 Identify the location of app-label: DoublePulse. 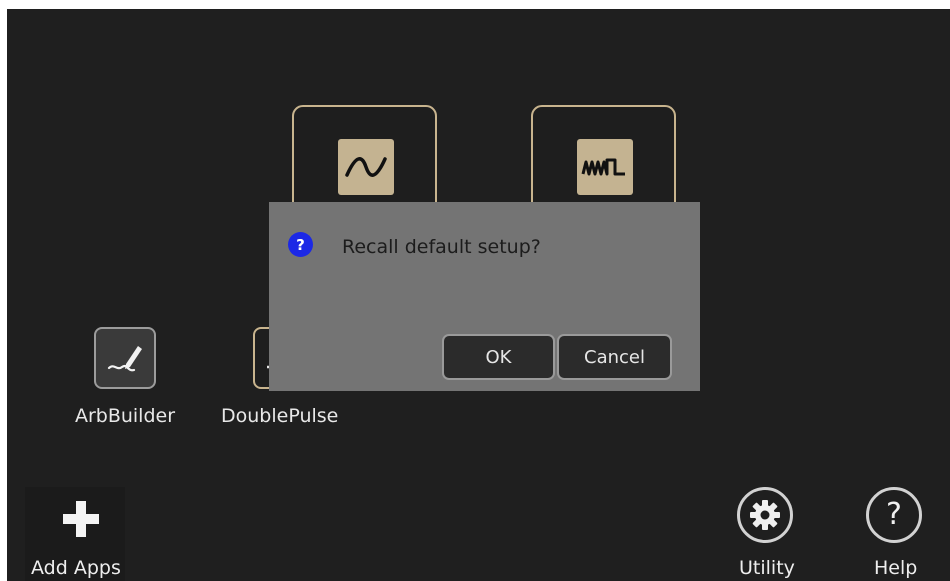
(280, 416).